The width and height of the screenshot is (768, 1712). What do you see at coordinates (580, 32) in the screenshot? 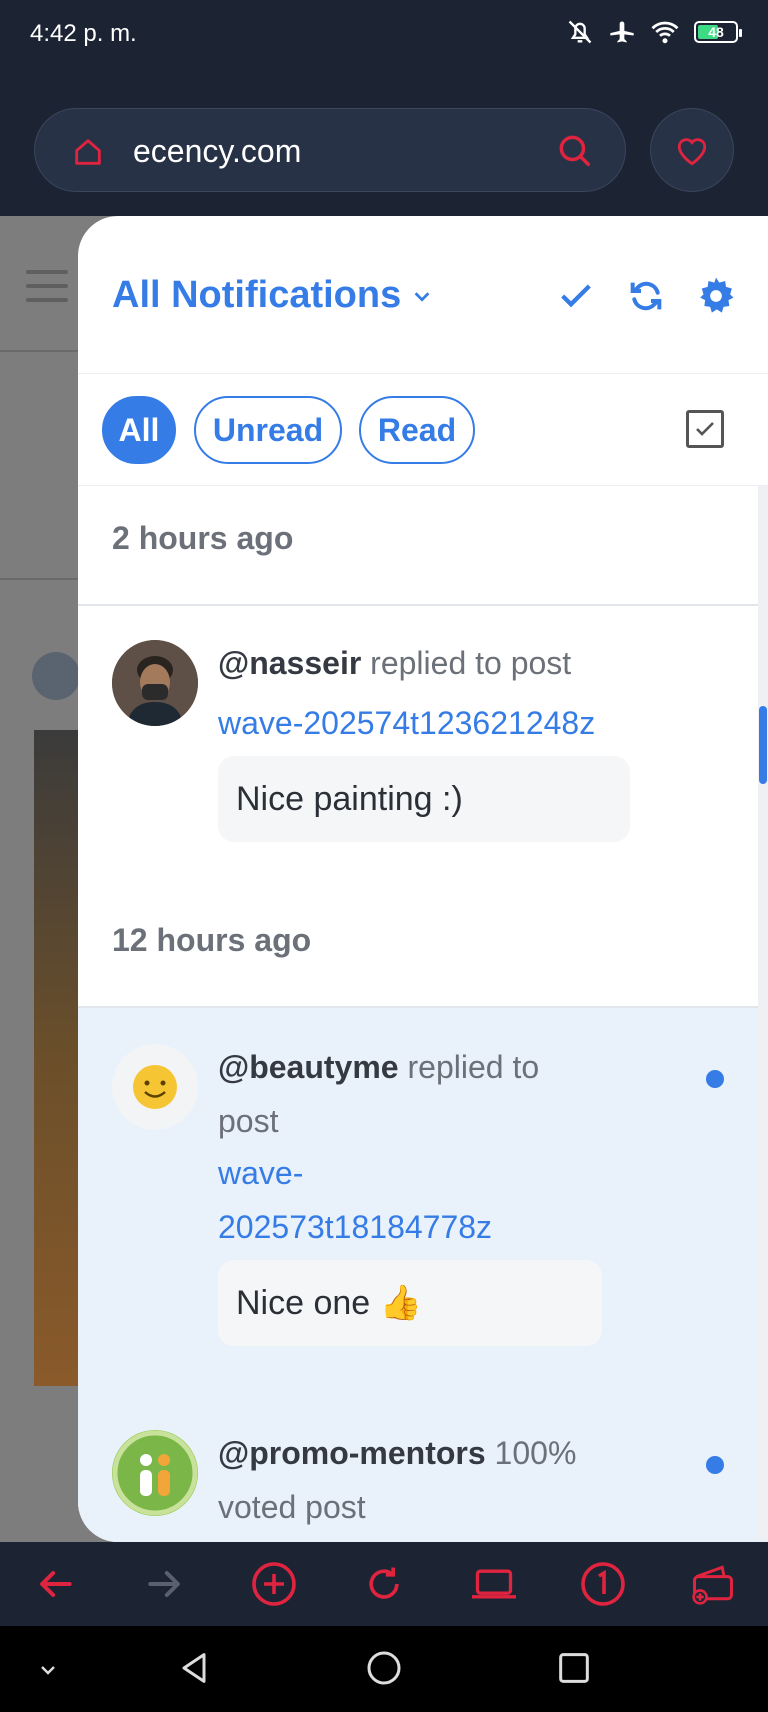
I see `bell-off-icon` at bounding box center [580, 32].